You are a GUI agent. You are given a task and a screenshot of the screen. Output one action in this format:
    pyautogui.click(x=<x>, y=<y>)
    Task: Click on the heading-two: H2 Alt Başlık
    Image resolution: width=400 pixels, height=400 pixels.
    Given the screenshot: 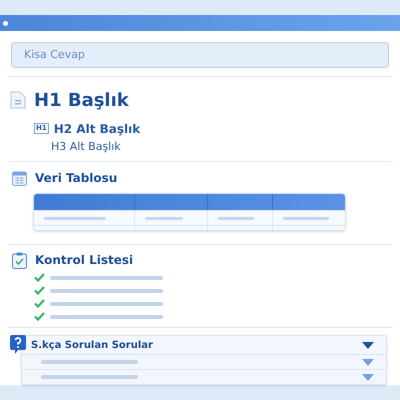 What is the action you would take?
    pyautogui.click(x=97, y=129)
    